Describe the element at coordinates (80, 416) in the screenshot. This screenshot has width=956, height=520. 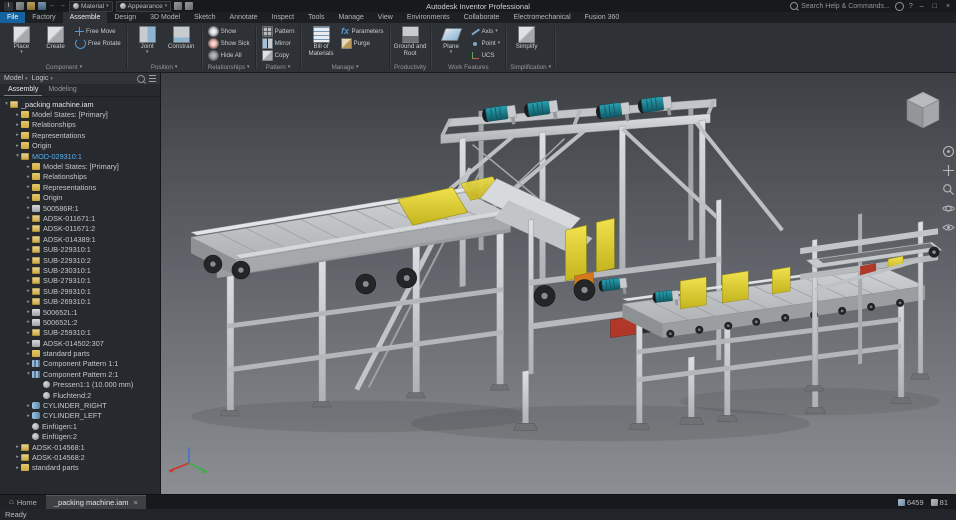
I see `tree-item: ▸ CYLINDER_LEFT` at that location.